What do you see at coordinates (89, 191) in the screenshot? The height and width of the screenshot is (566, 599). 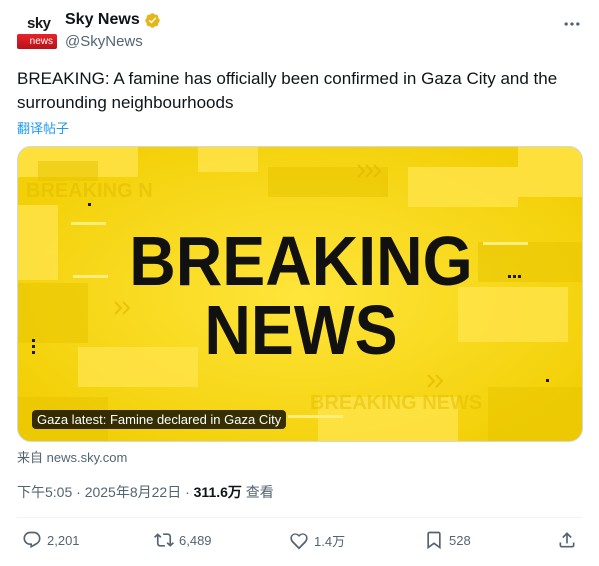 I see `watermark-top: BREAKING N` at bounding box center [89, 191].